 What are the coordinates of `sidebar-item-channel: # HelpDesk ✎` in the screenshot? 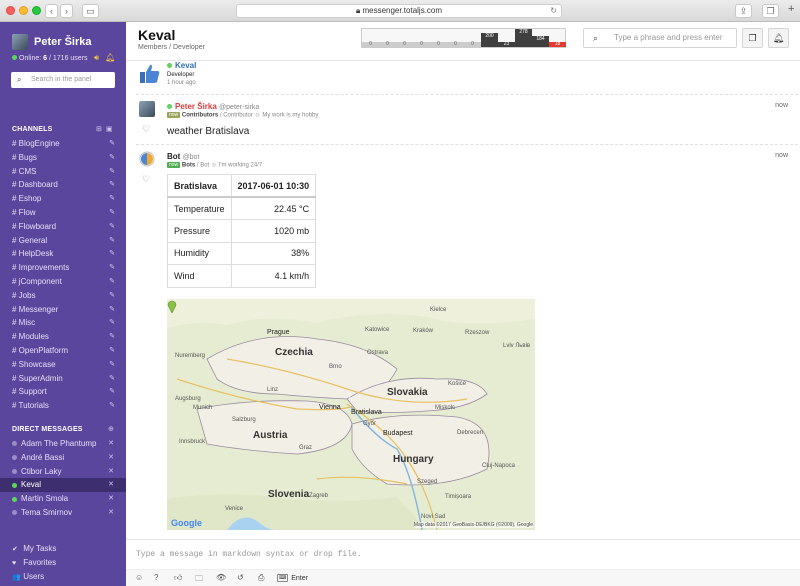 It's located at (63, 254).